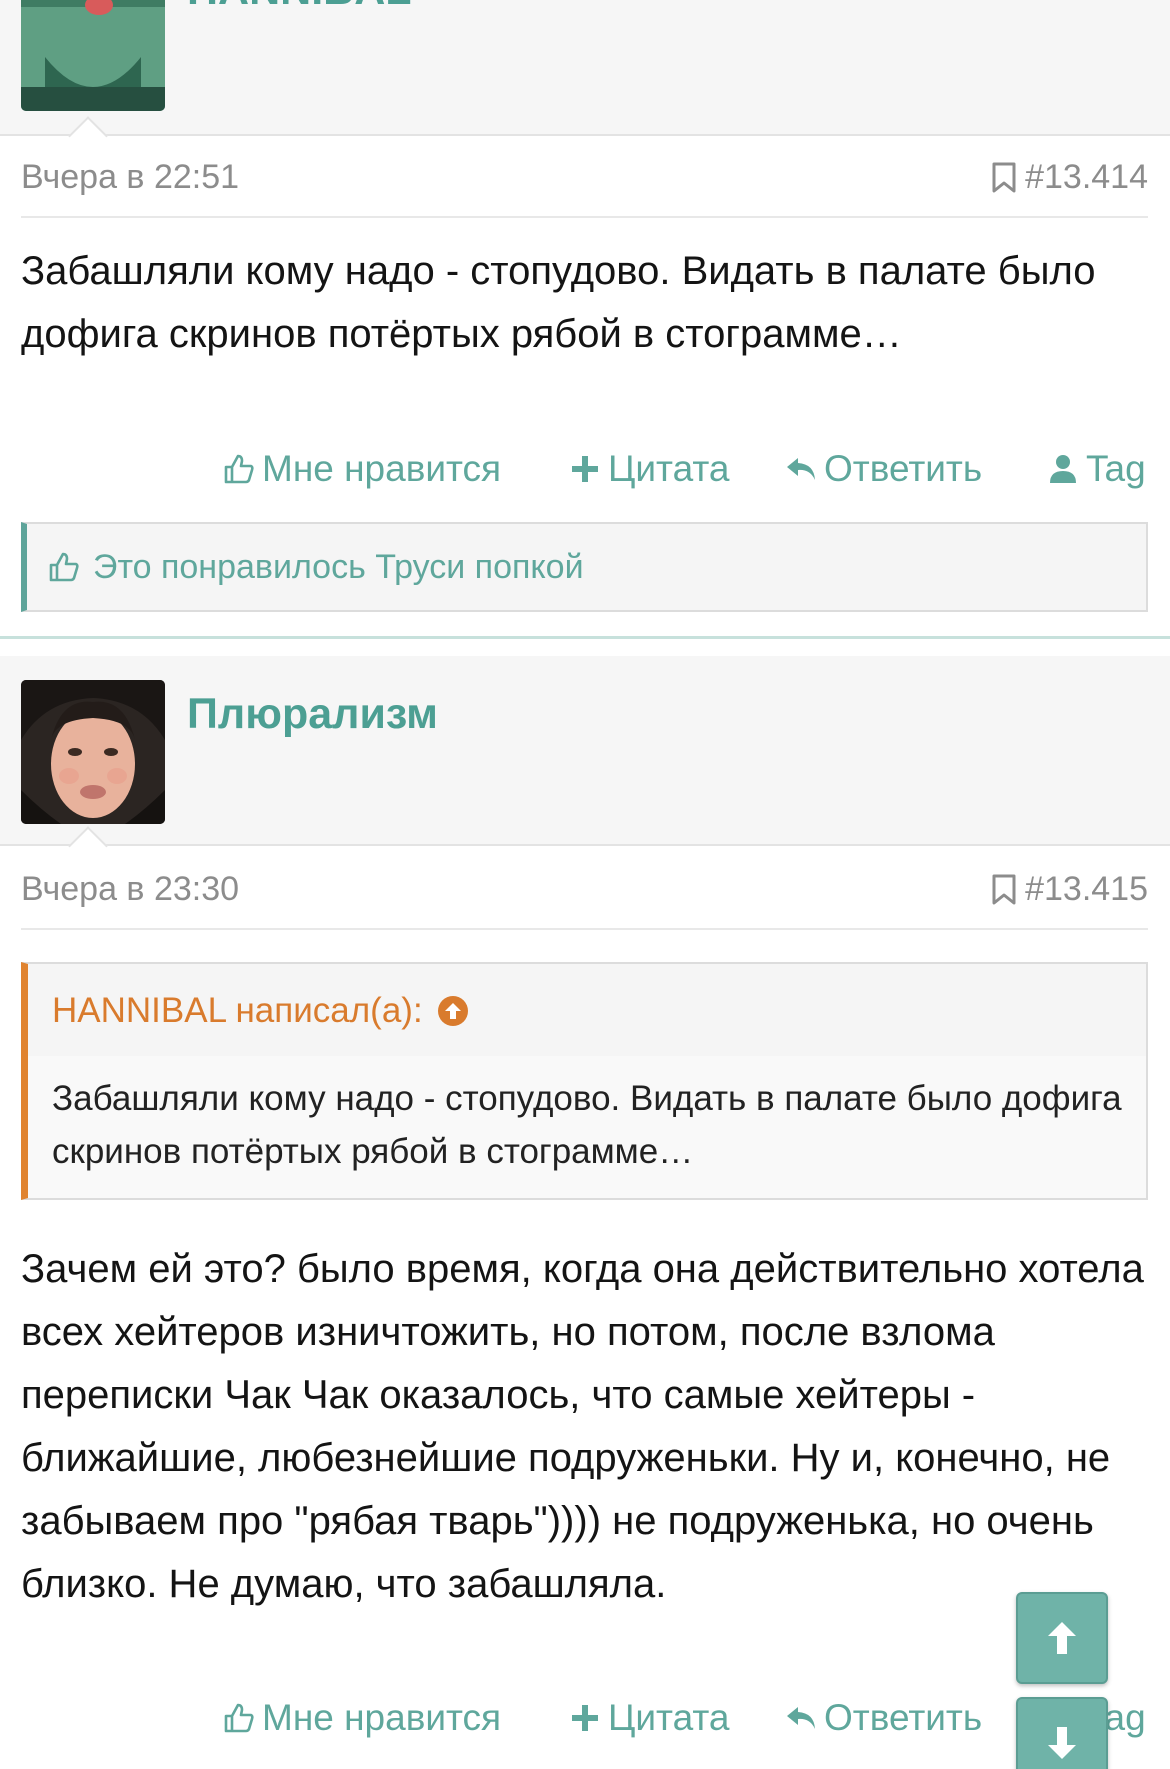  Describe the element at coordinates (299, 7) in the screenshot. I see `post-username: HANNIBAL` at that location.